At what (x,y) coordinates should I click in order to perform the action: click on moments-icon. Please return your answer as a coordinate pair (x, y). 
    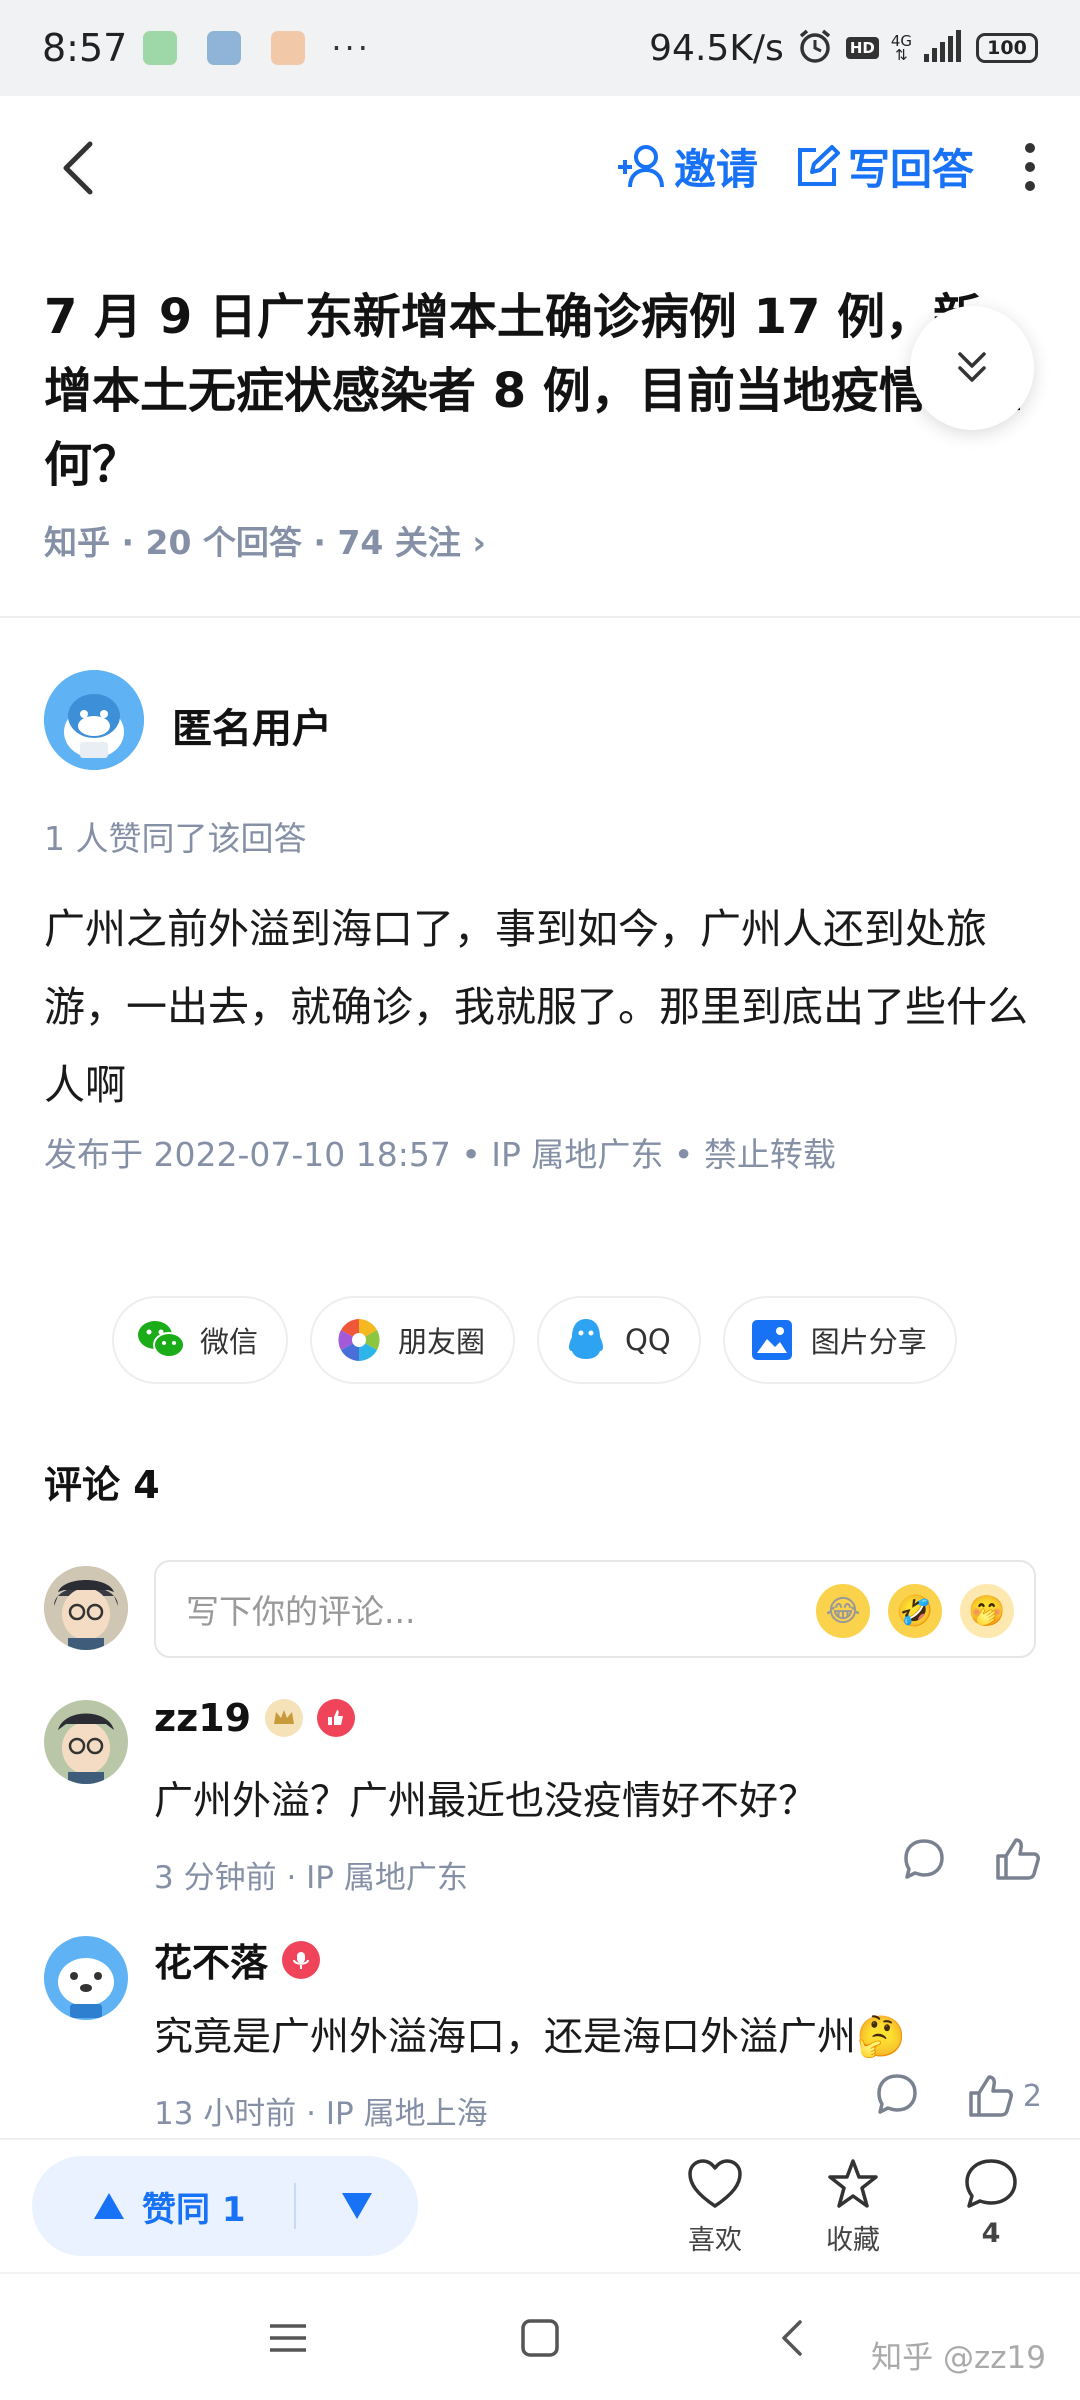
    Looking at the image, I should click on (359, 1340).